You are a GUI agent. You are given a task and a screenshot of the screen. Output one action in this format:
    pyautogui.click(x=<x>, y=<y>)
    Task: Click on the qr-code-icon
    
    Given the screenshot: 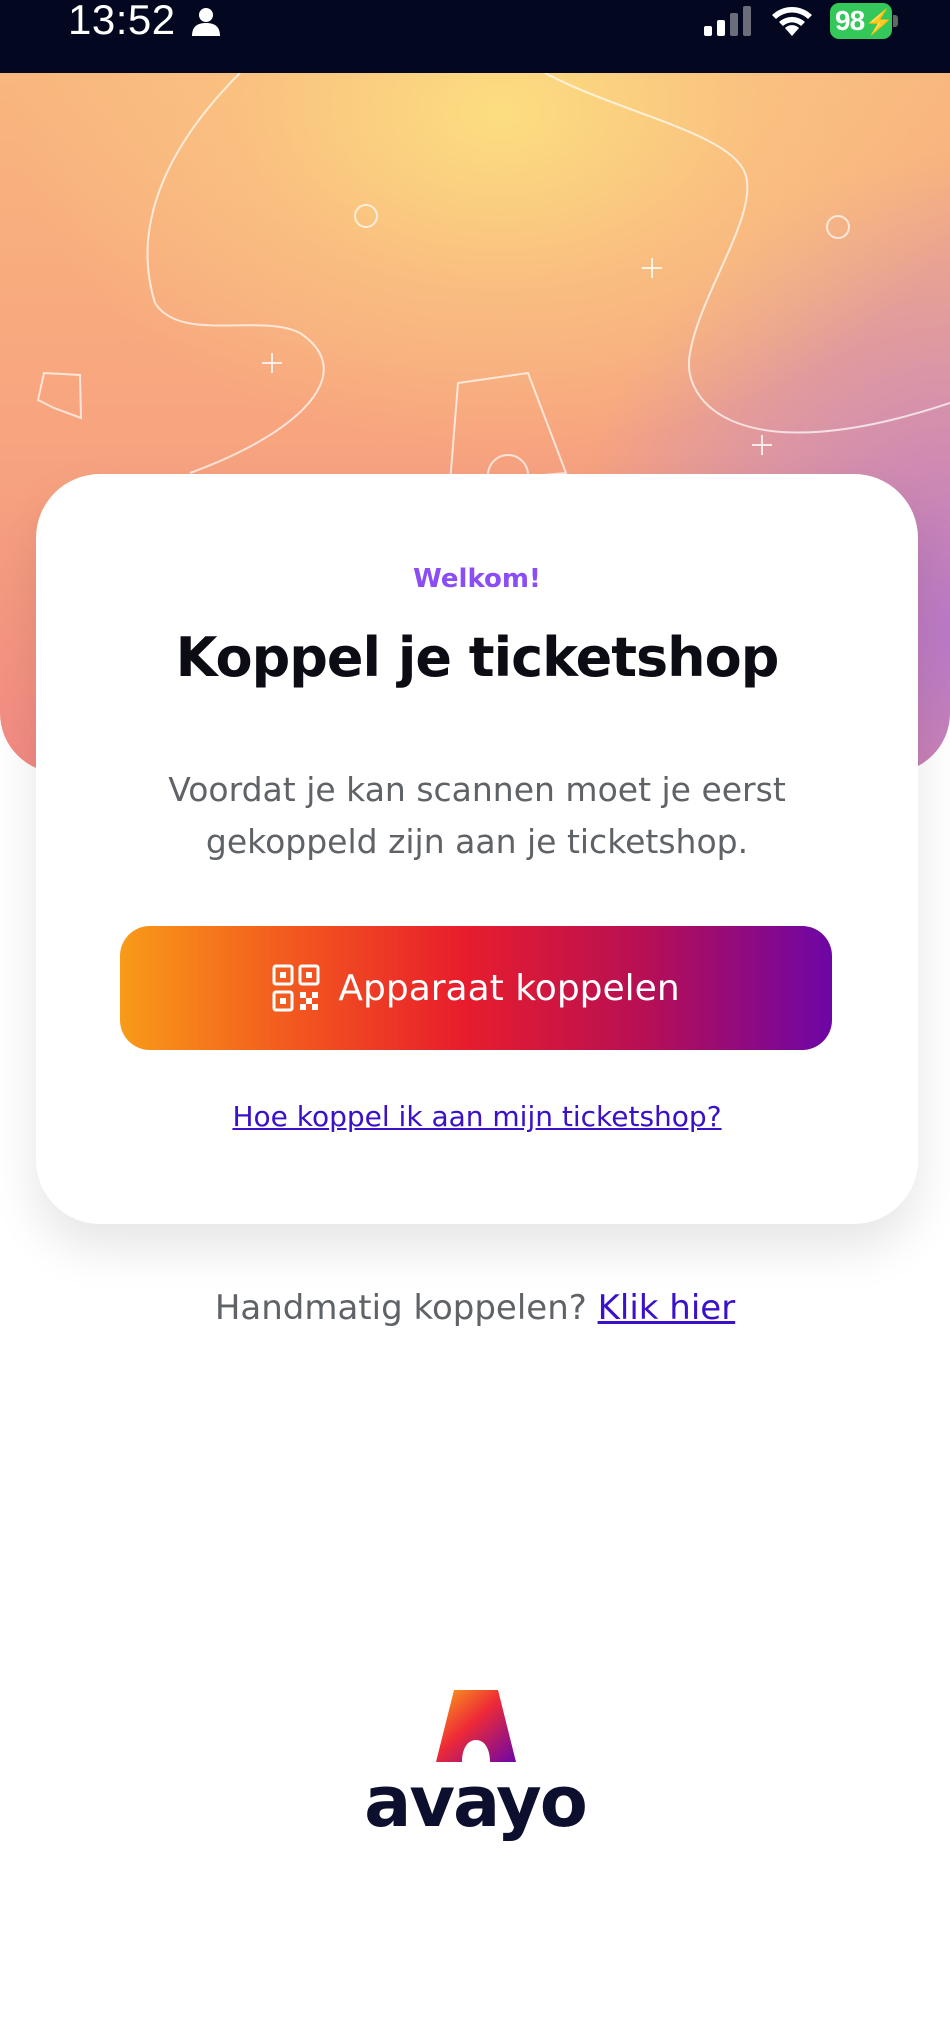 What is the action you would take?
    pyautogui.click(x=296, y=988)
    